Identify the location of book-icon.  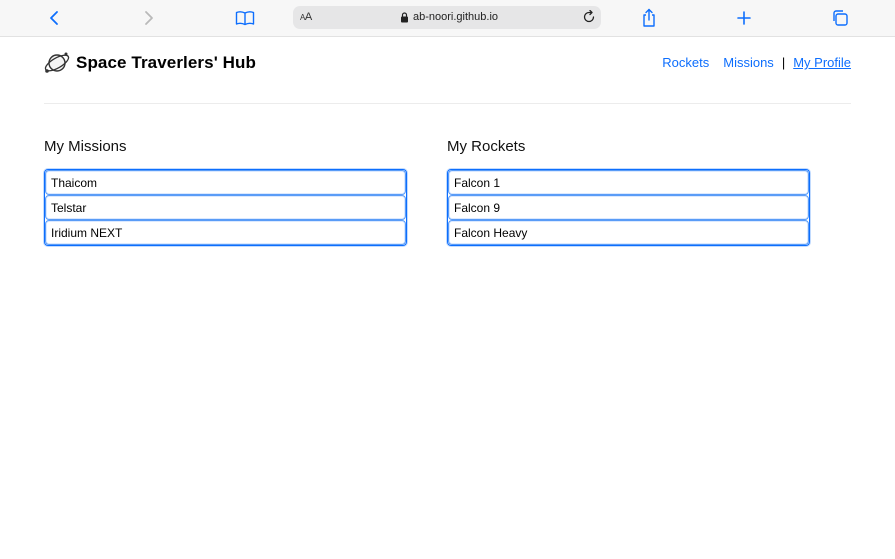
(245, 18).